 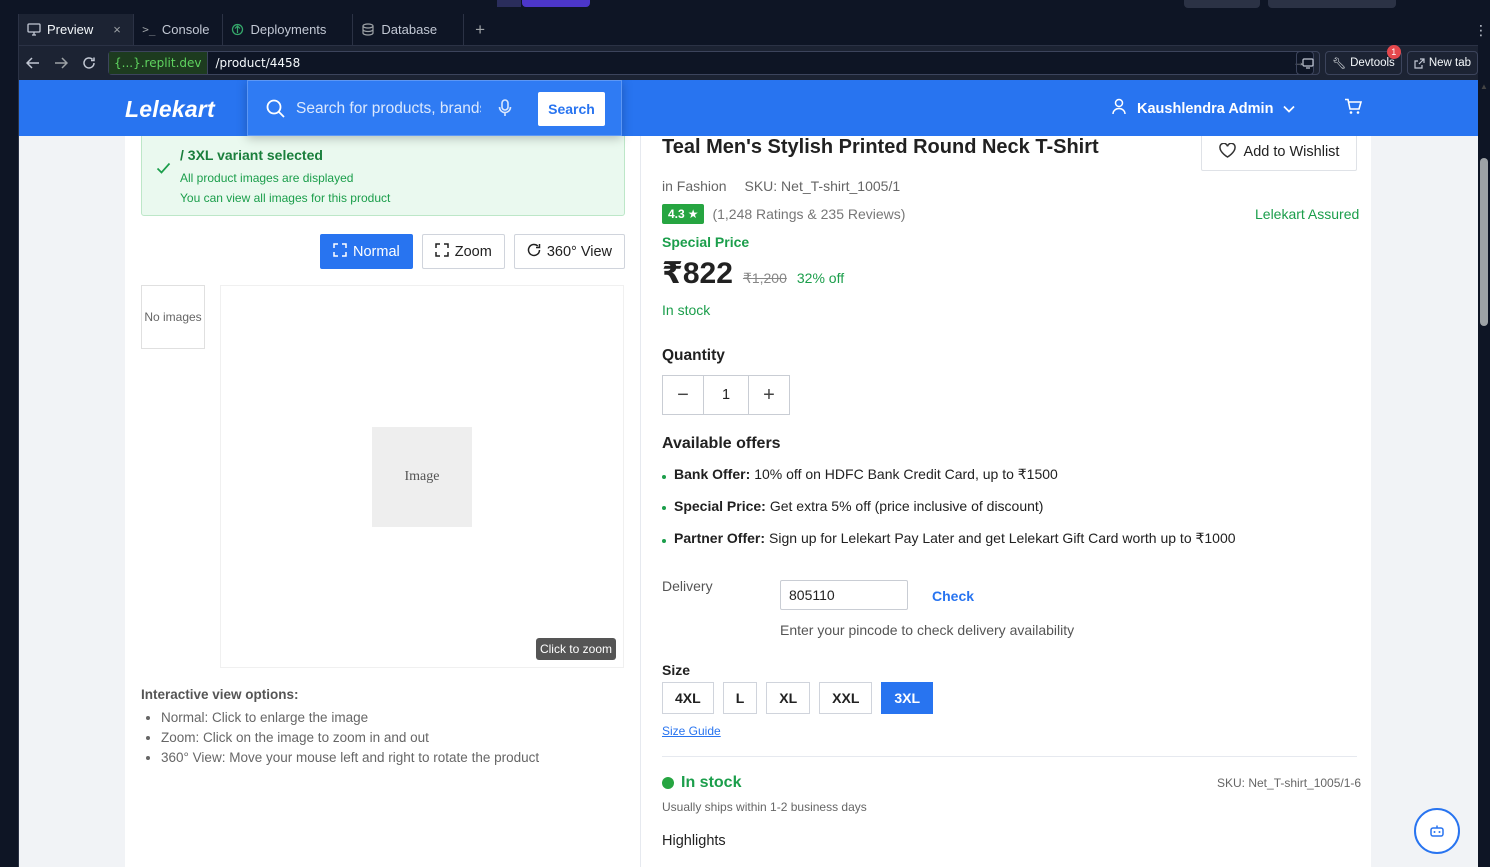 I want to click on screen-icon, so click(x=1308, y=63).